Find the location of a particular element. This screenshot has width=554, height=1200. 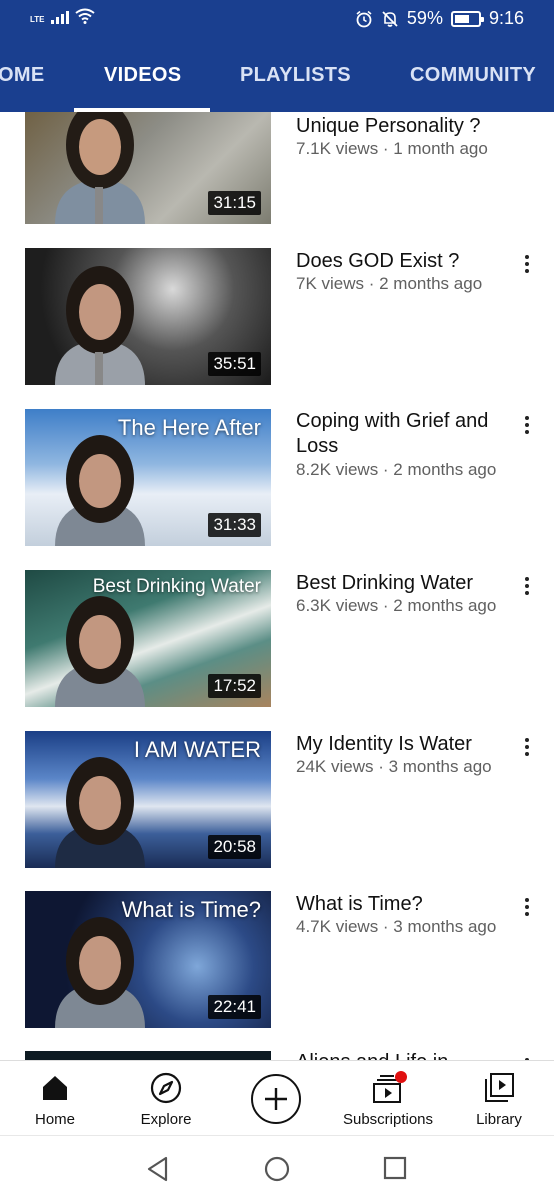

channel-tabs: OME VIDEOS PLAYLISTS COMMUNITY is located at coordinates (277, 75).